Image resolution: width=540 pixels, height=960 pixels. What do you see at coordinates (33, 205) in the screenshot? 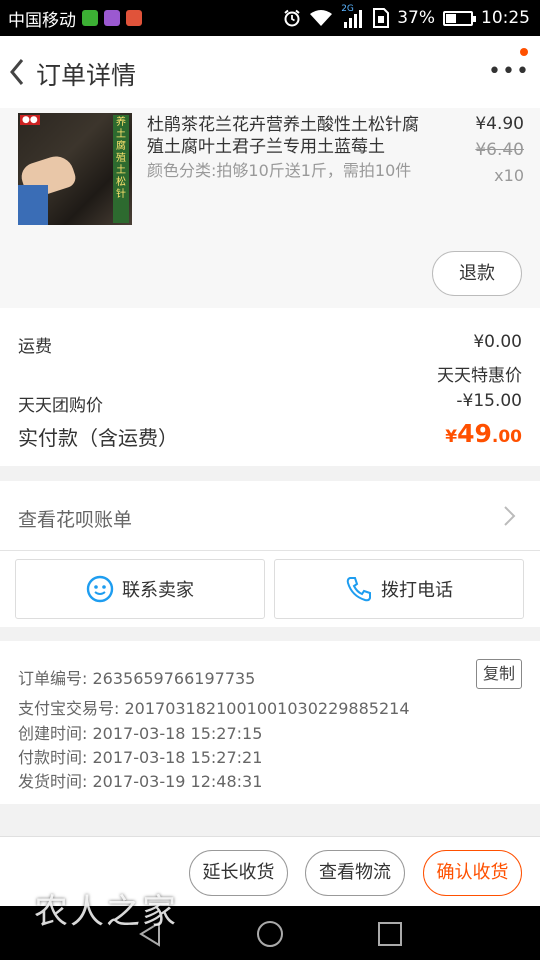
I see `thumbnail-sleeve` at bounding box center [33, 205].